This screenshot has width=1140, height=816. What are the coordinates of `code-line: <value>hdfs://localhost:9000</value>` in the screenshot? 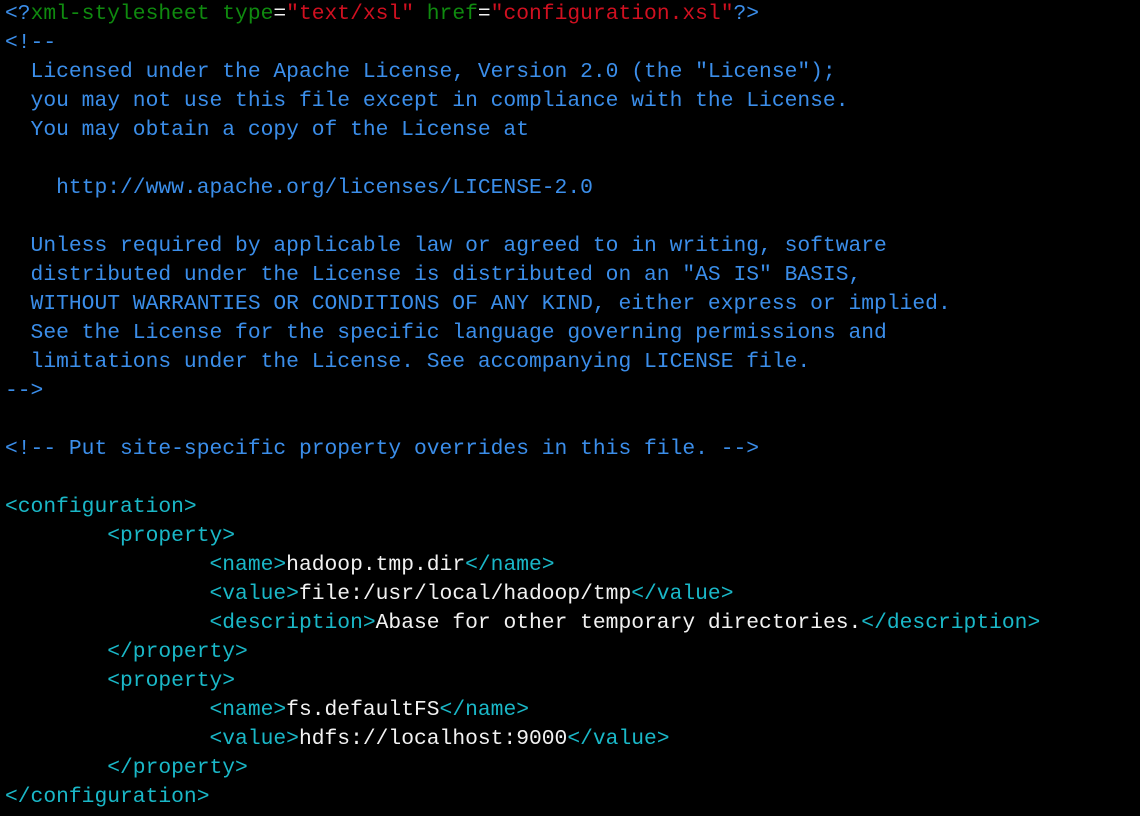 It's located at (572, 739).